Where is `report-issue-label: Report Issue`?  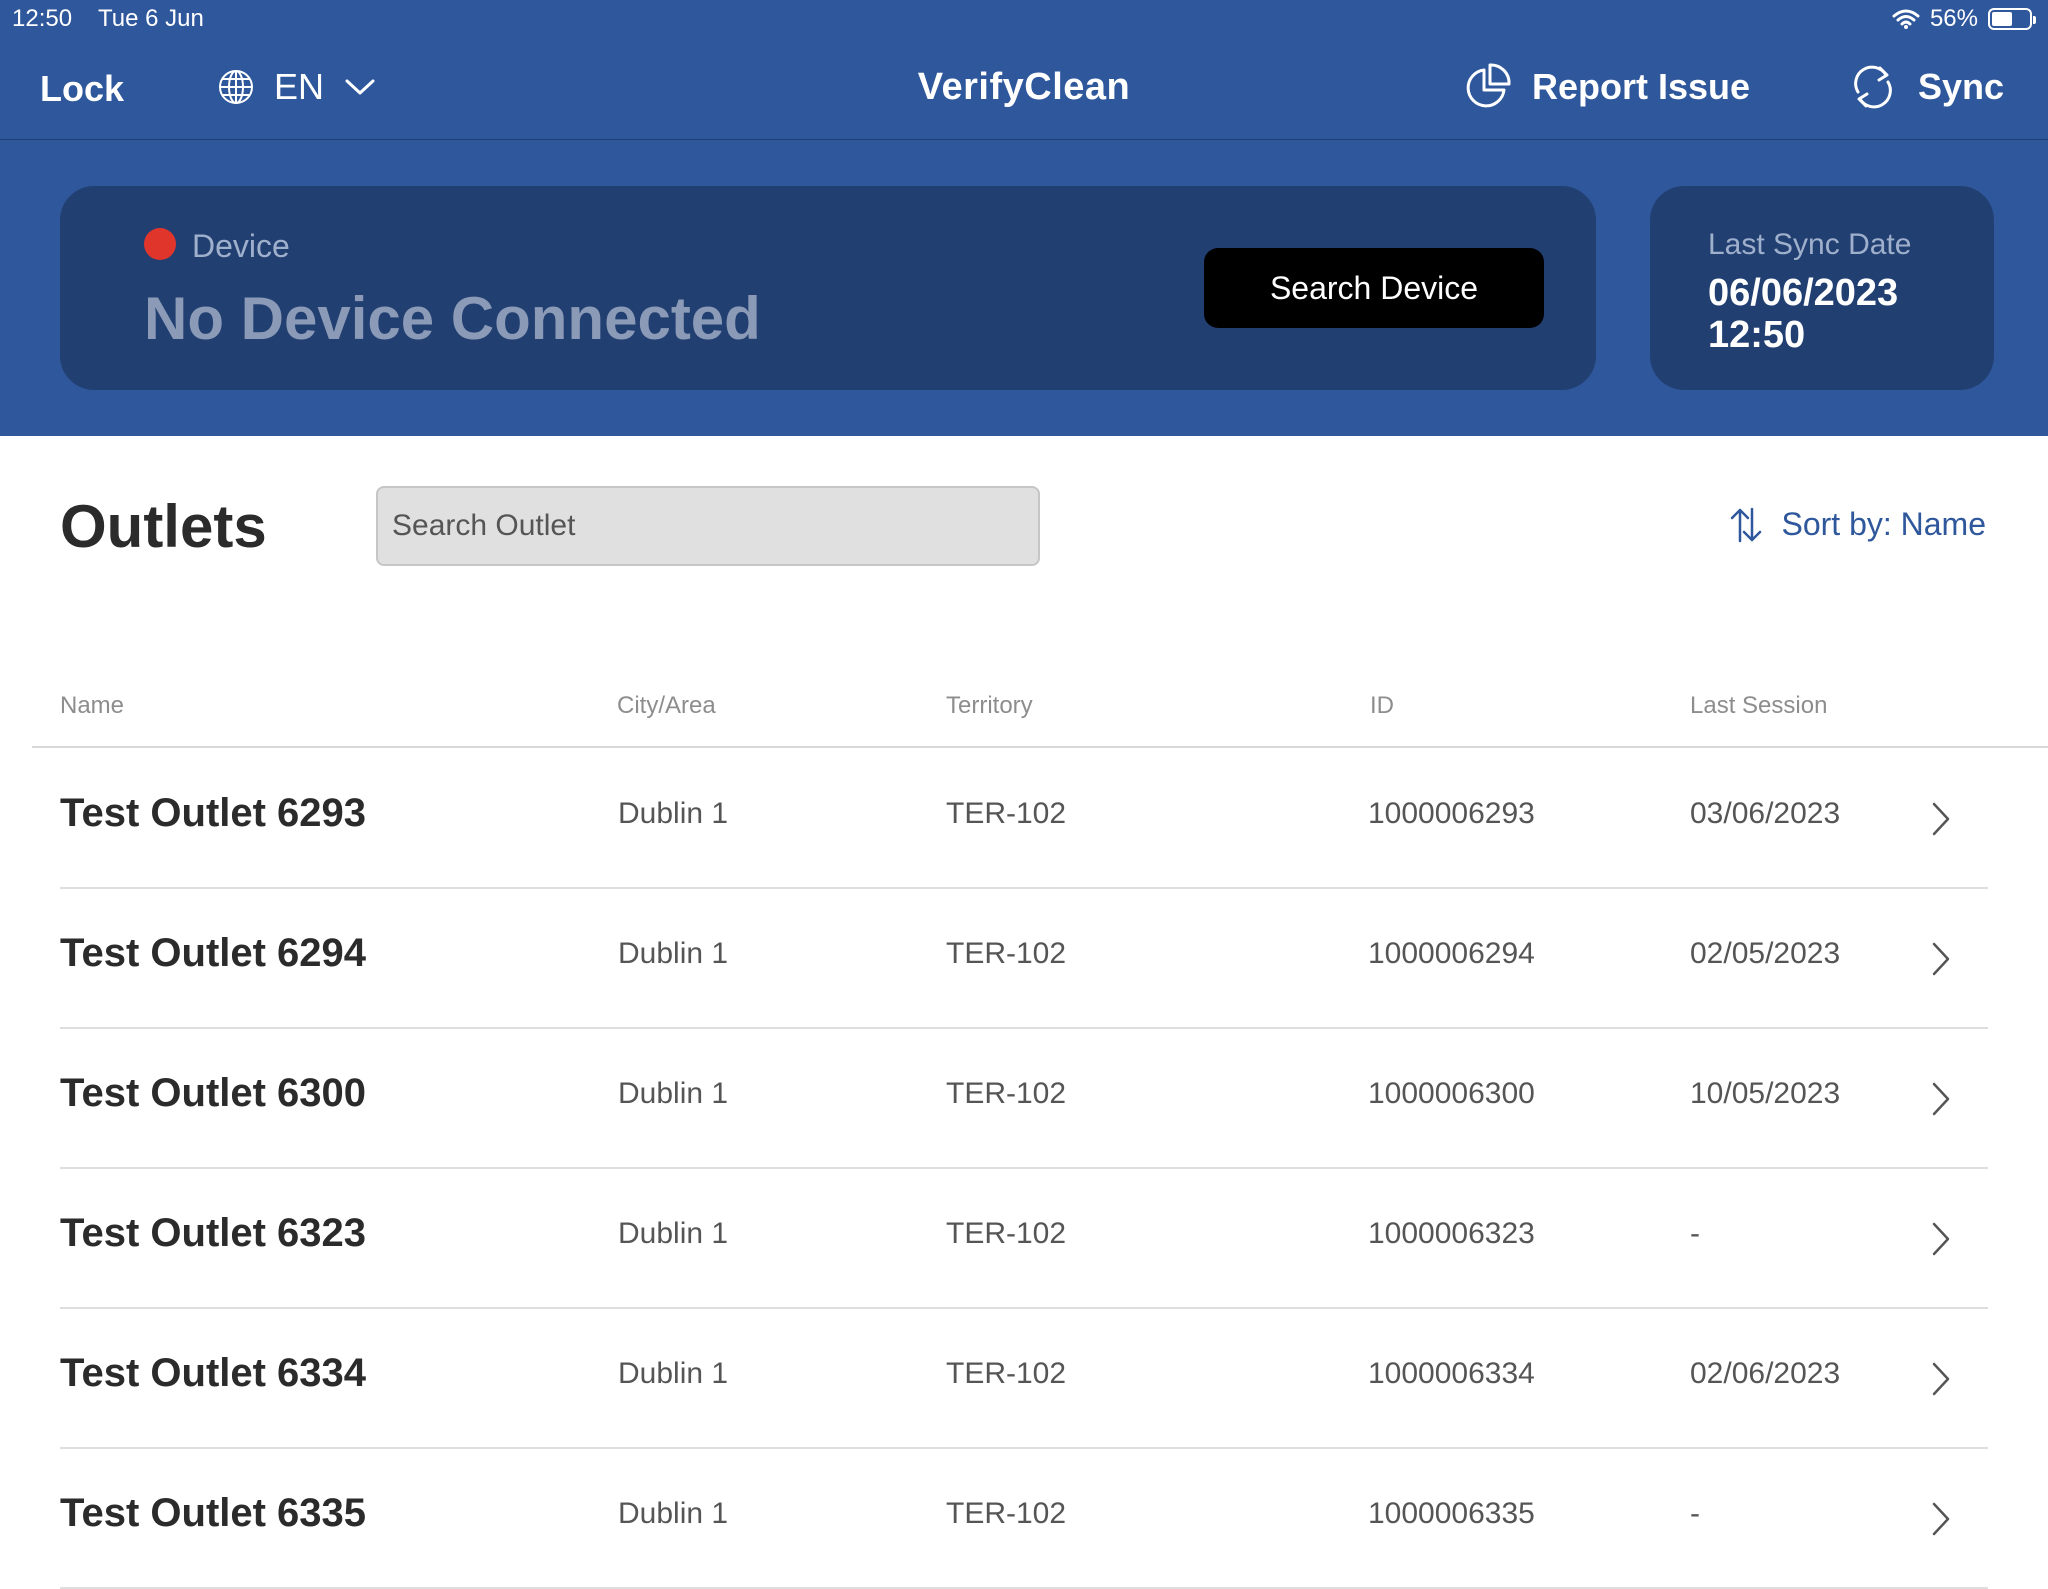 report-issue-label: Report Issue is located at coordinates (1641, 86).